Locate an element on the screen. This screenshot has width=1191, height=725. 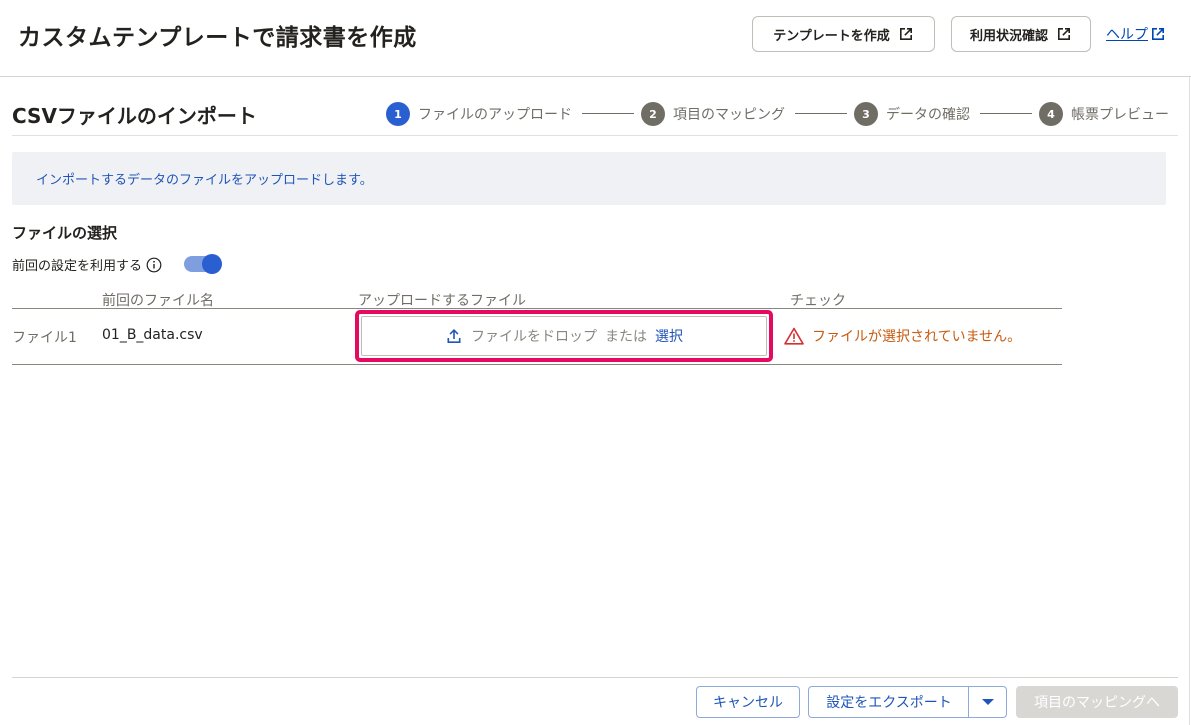
next-mapping-button: 項目のマッピングへ is located at coordinates (1097, 702).